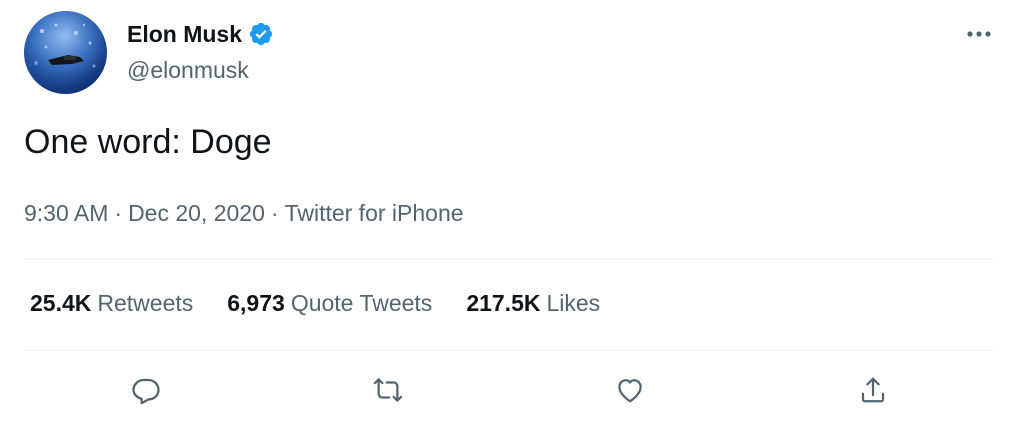 The height and width of the screenshot is (439, 1024). I want to click on stat-retweets: 25.4K Retweets, so click(111, 303).